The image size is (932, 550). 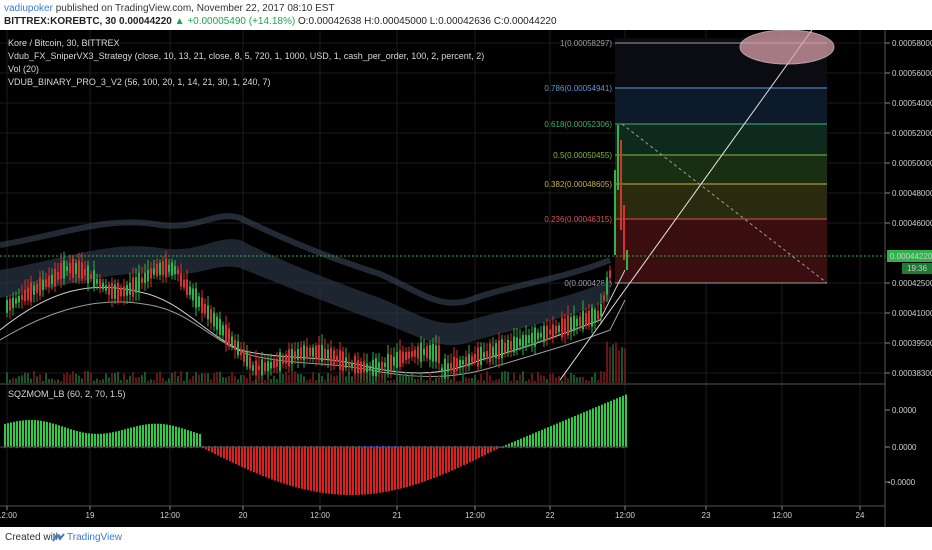 What do you see at coordinates (67, 394) in the screenshot?
I see `indicator-sqzmom: SQZMOM_LB (60, 2, 70, 1.5)` at bounding box center [67, 394].